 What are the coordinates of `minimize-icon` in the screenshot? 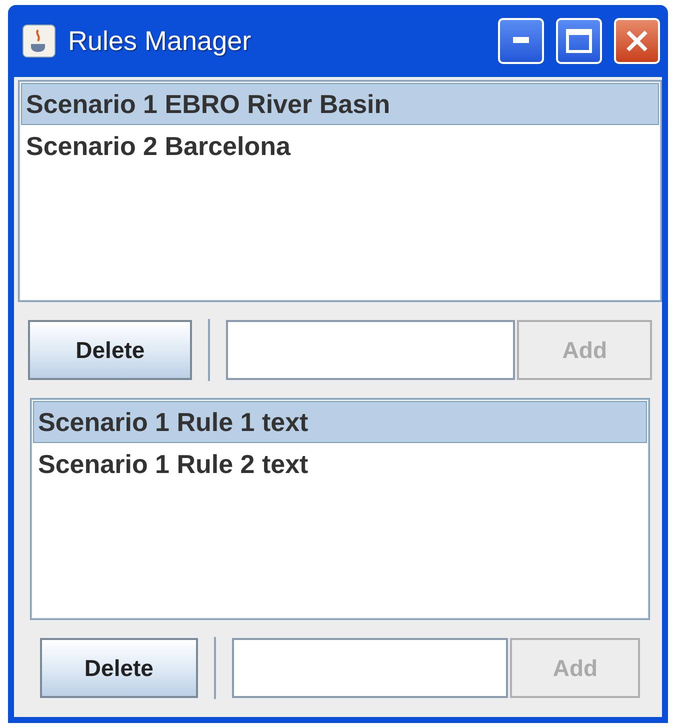 It's located at (521, 41).